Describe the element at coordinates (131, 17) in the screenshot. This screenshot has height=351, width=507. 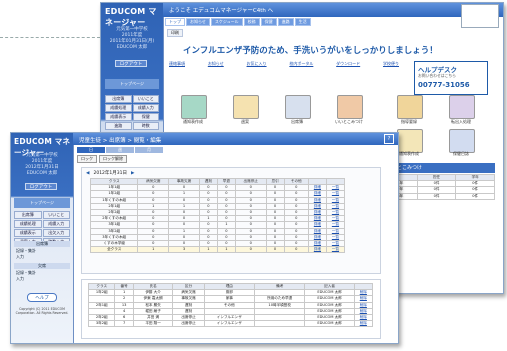
I see `back-logo: EDUCOM マネージャー` at that location.